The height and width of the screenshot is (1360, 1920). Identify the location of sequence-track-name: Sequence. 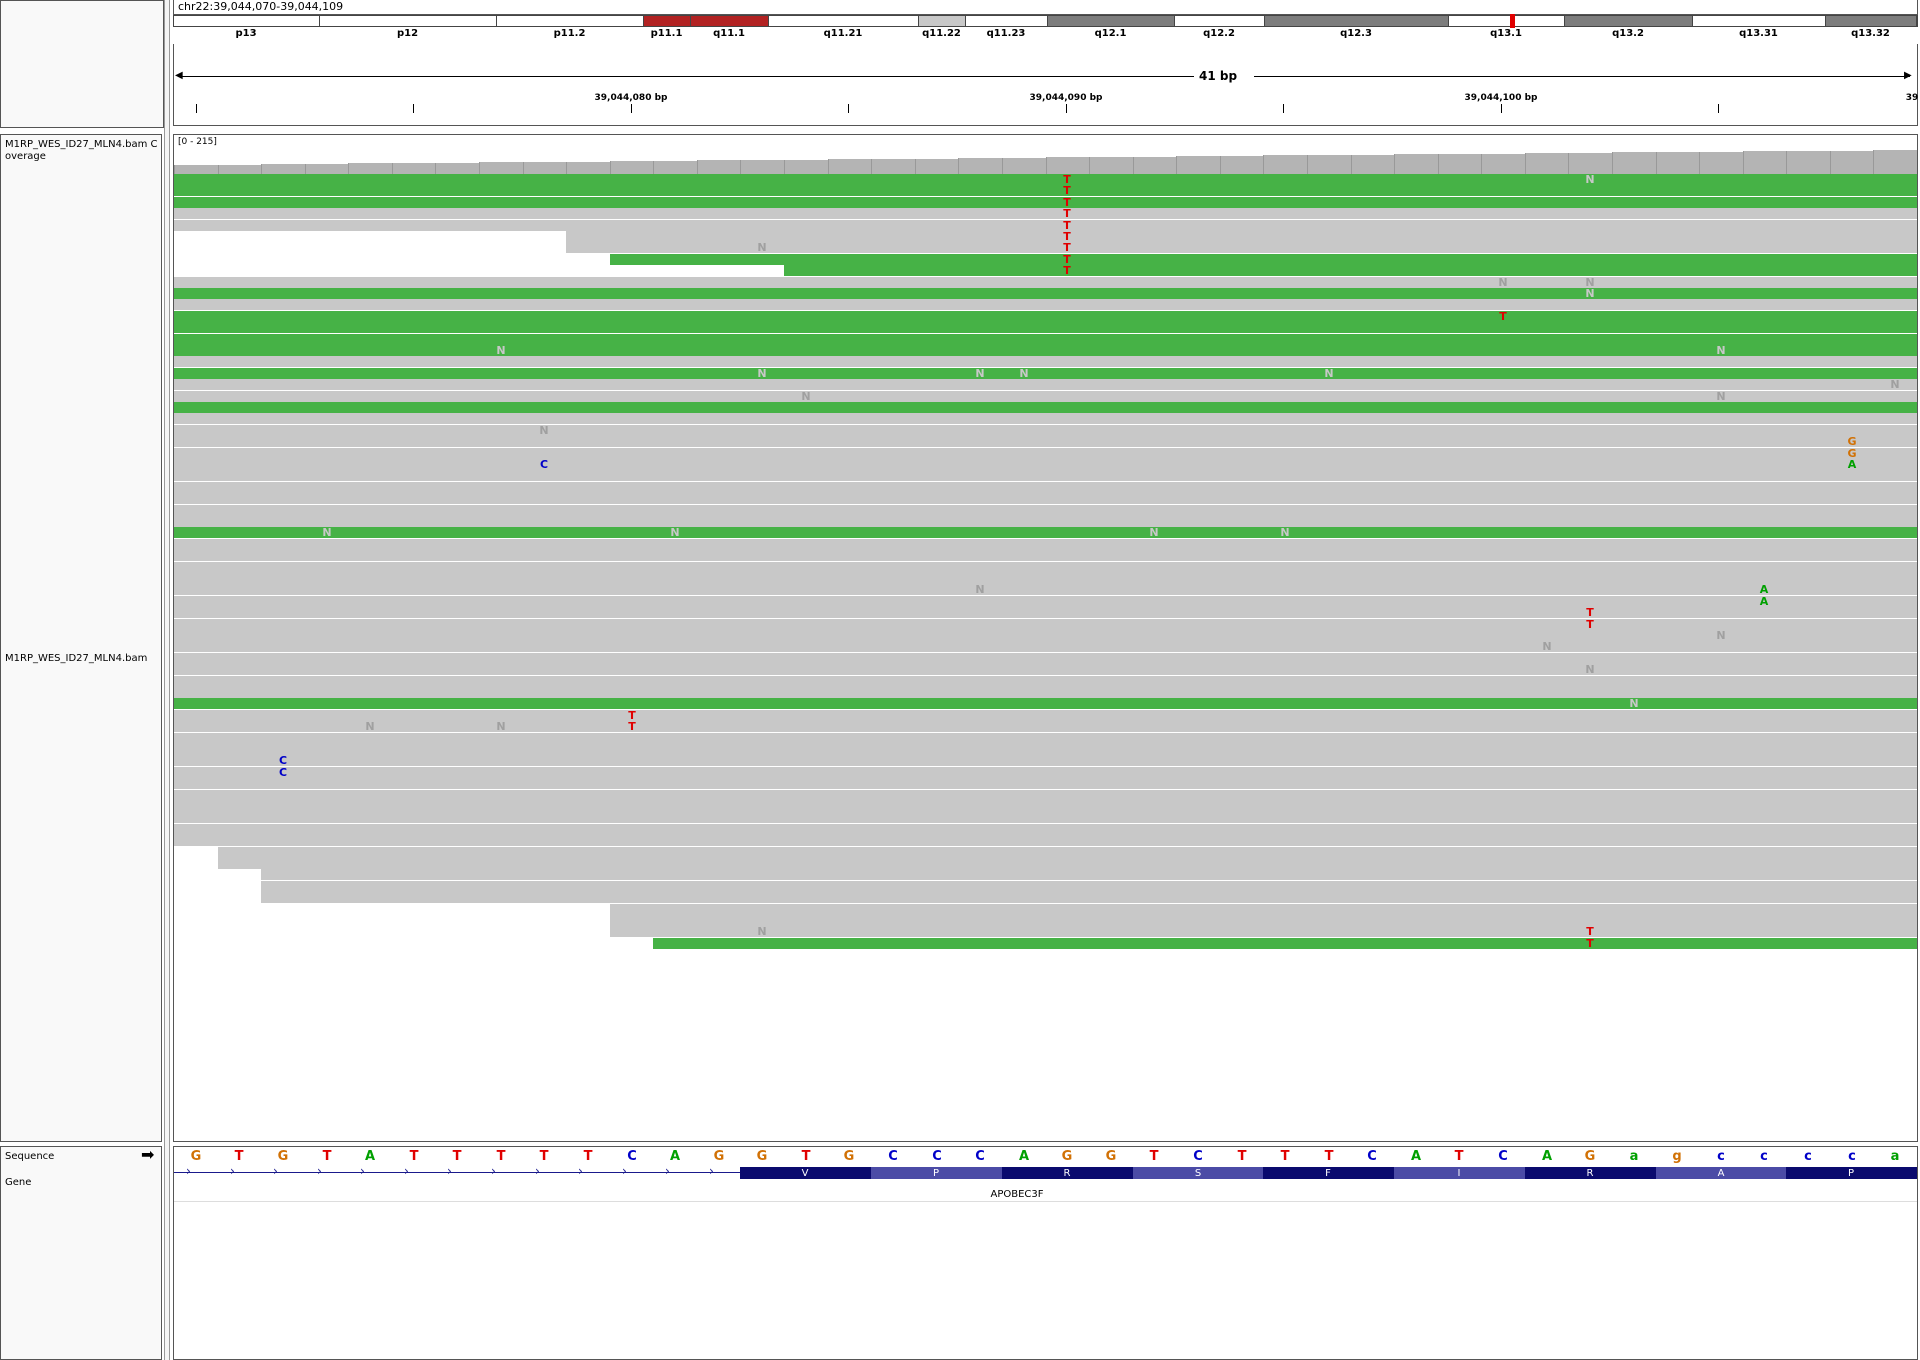
(29, 1157).